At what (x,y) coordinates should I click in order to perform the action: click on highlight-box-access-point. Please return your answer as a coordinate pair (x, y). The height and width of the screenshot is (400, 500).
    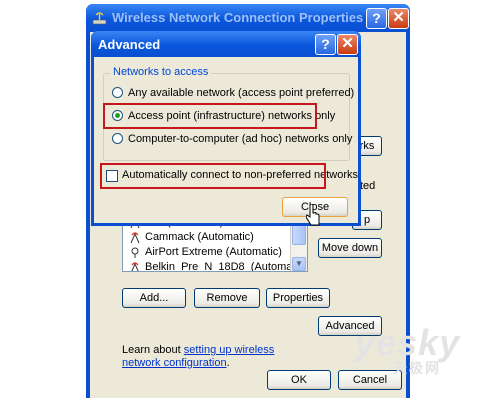
    Looking at the image, I should click on (210, 116).